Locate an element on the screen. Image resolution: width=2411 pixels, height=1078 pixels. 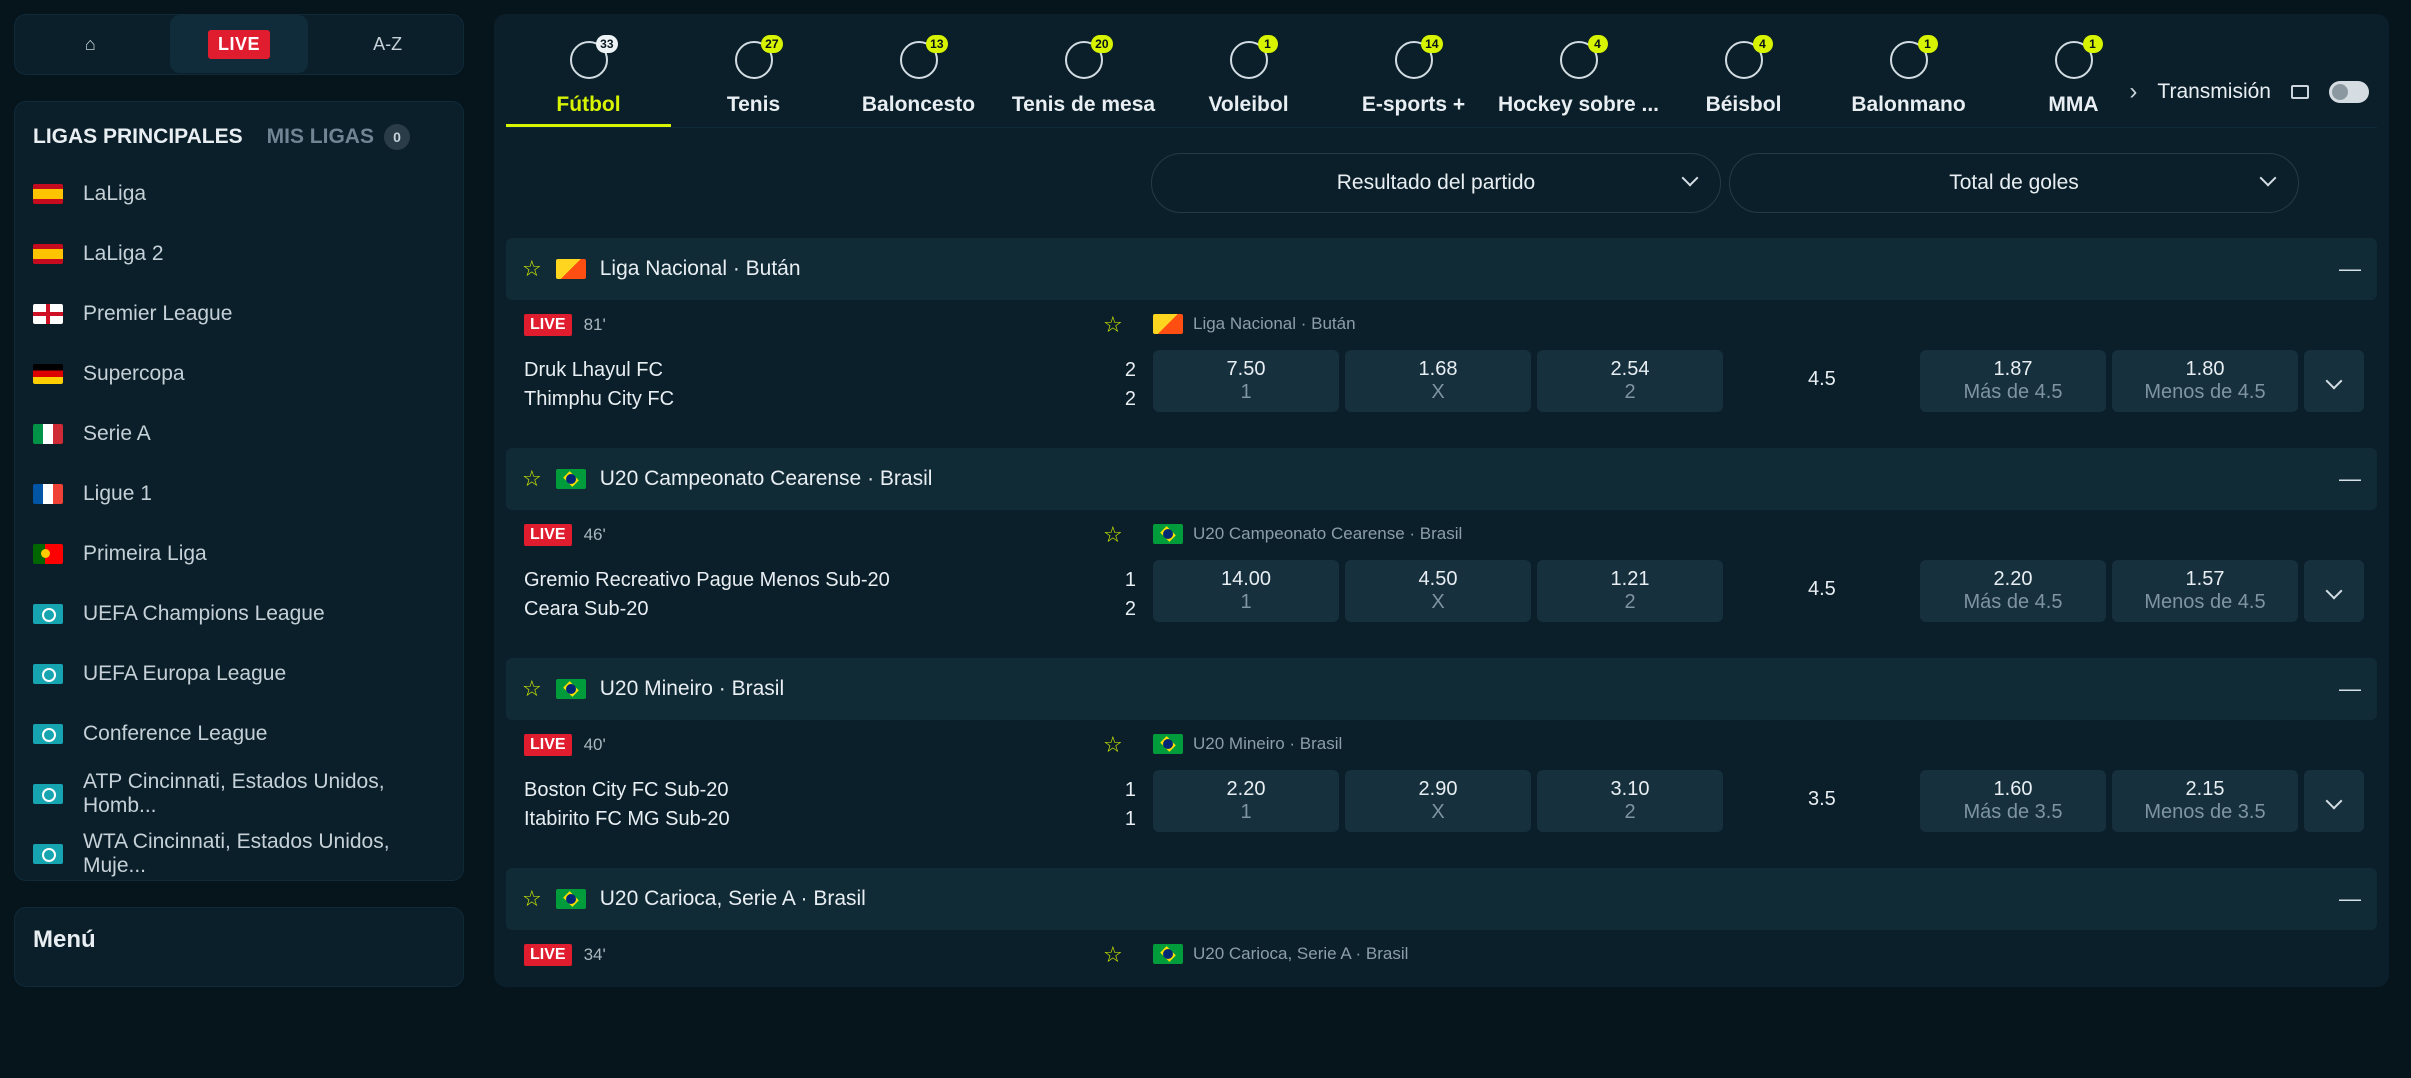
league-mini-label: U20 Mineiro · Brasil is located at coordinates (1268, 743).